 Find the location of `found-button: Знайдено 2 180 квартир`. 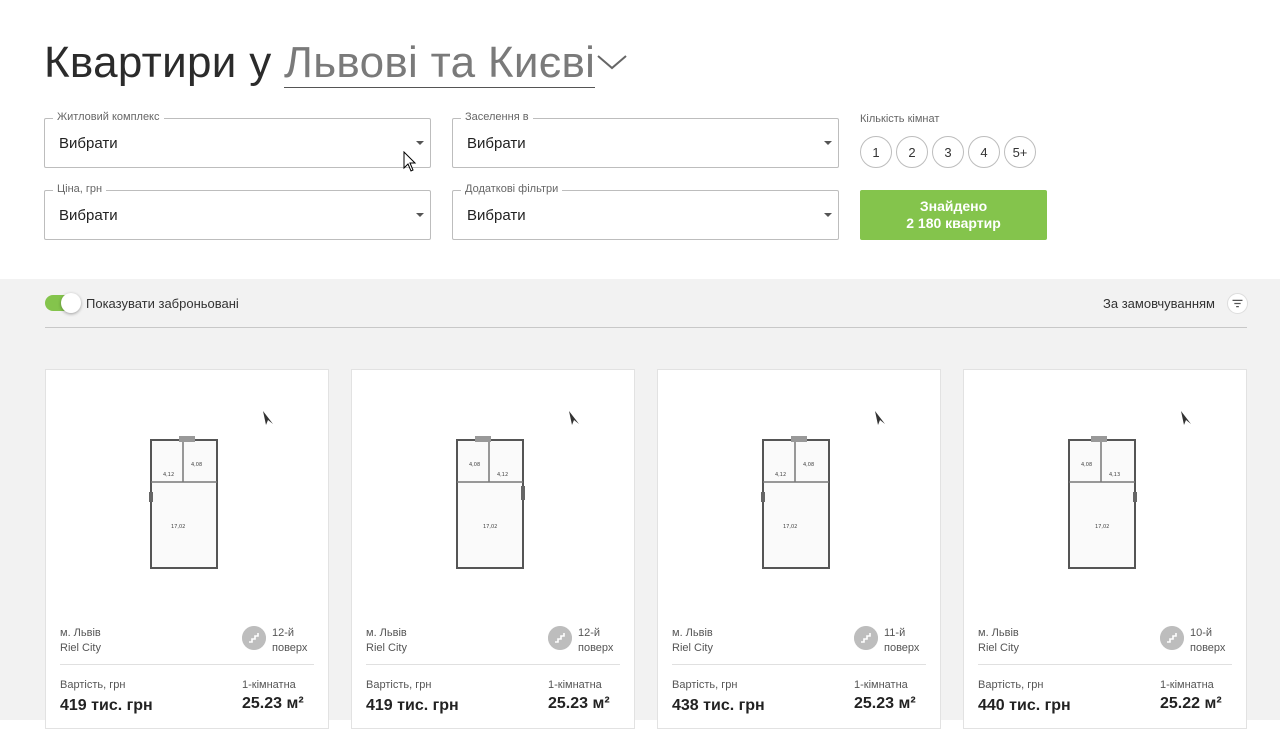

found-button: Знайдено 2 180 квартир is located at coordinates (953, 215).